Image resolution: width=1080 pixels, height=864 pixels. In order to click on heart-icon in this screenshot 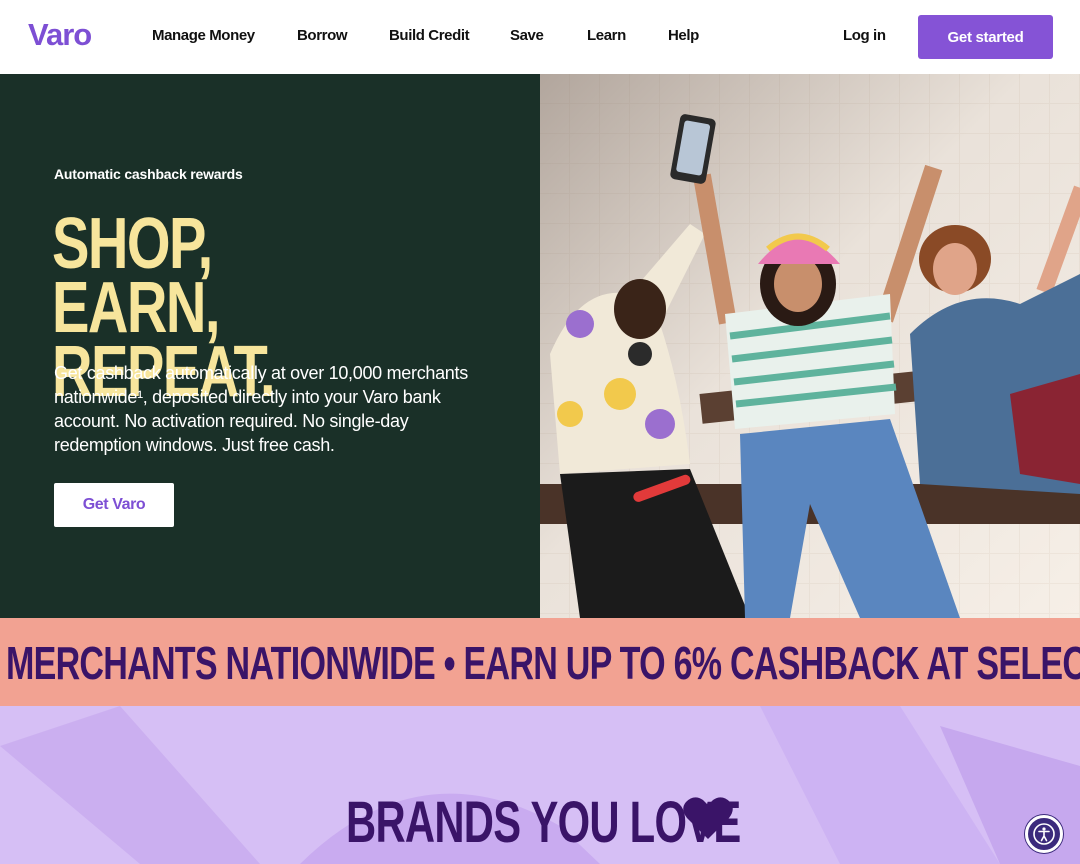, I will do `click(708, 818)`.